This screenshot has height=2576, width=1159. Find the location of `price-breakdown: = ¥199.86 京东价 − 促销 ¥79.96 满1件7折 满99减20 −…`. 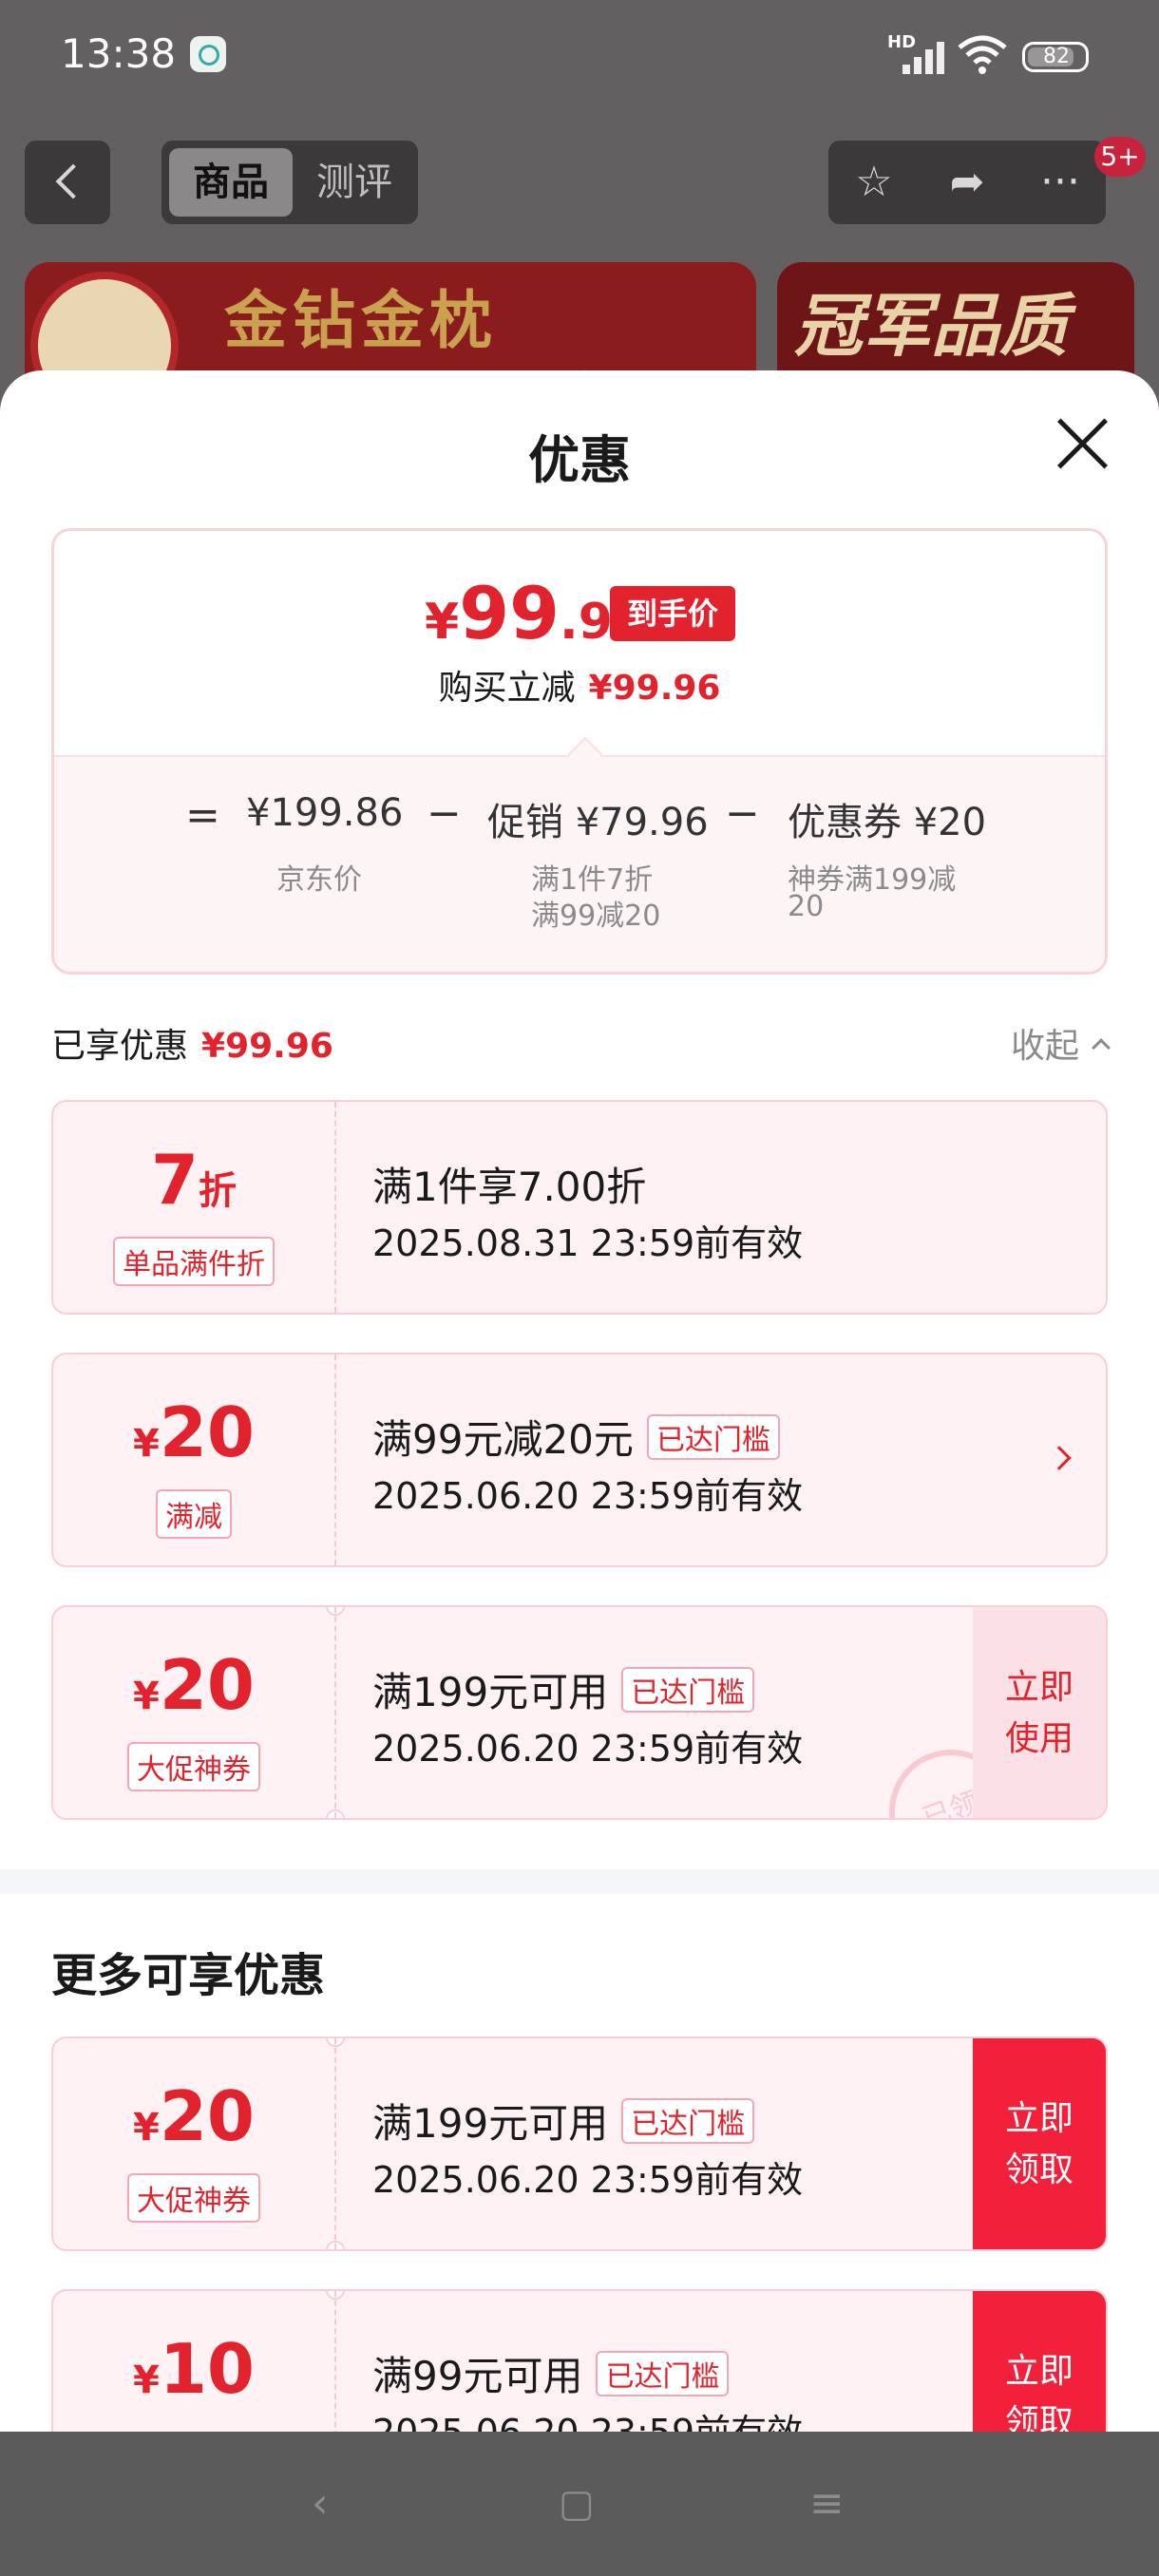

price-breakdown: = ¥199.86 京东价 − 促销 ¥79.96 满1件7折 满99减20 −… is located at coordinates (579, 863).